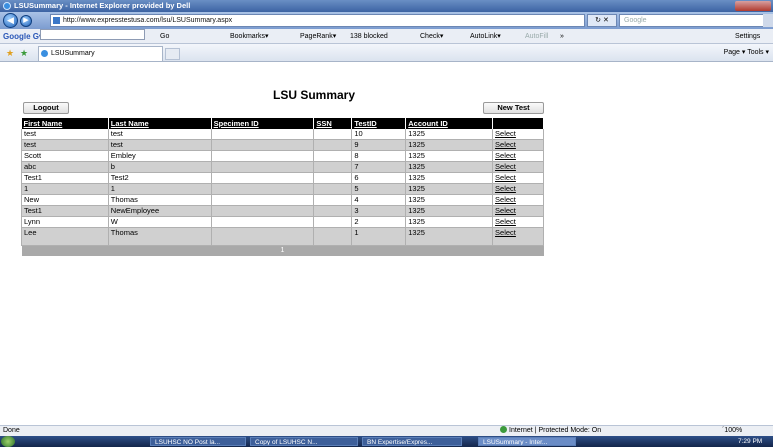 This screenshot has width=773, height=447. Describe the element at coordinates (318, 36) in the screenshot. I see `pagerank-menu: PageRank▾` at that location.